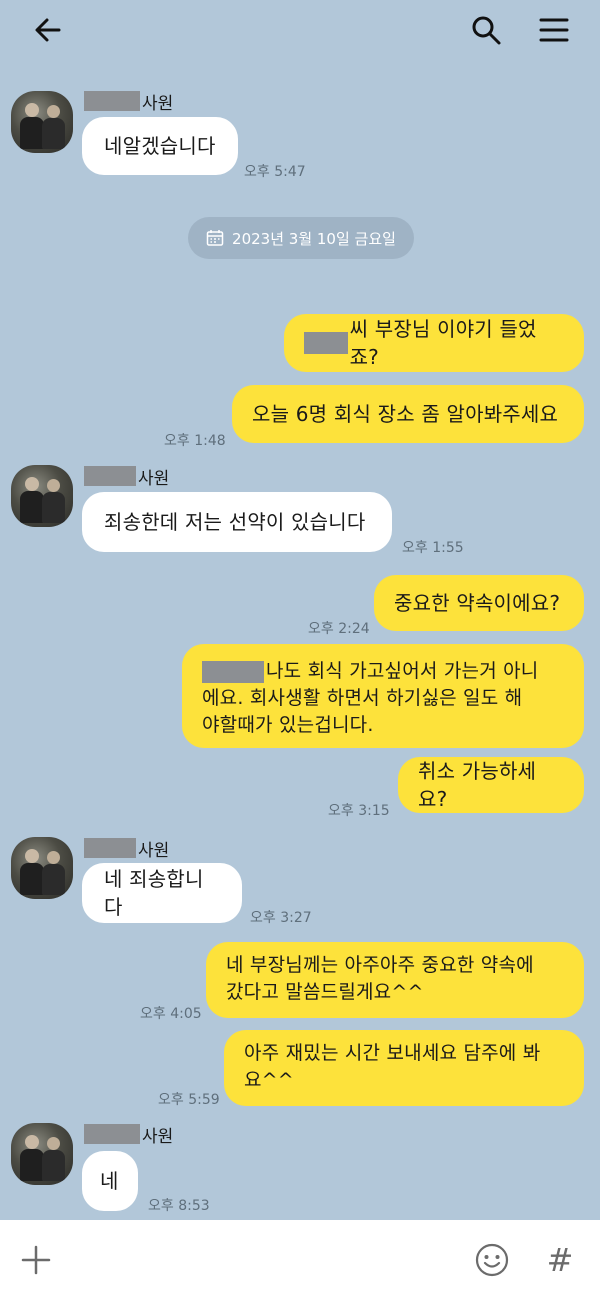  What do you see at coordinates (110, 1181) in the screenshot?
I see `incoming-message: 네` at bounding box center [110, 1181].